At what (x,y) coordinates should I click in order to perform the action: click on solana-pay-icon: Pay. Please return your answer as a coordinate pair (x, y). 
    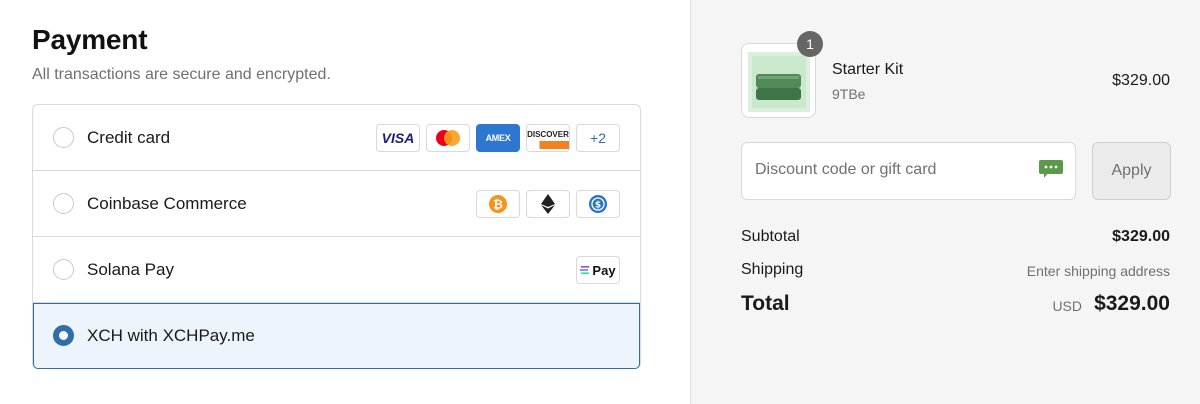
    Looking at the image, I should click on (598, 270).